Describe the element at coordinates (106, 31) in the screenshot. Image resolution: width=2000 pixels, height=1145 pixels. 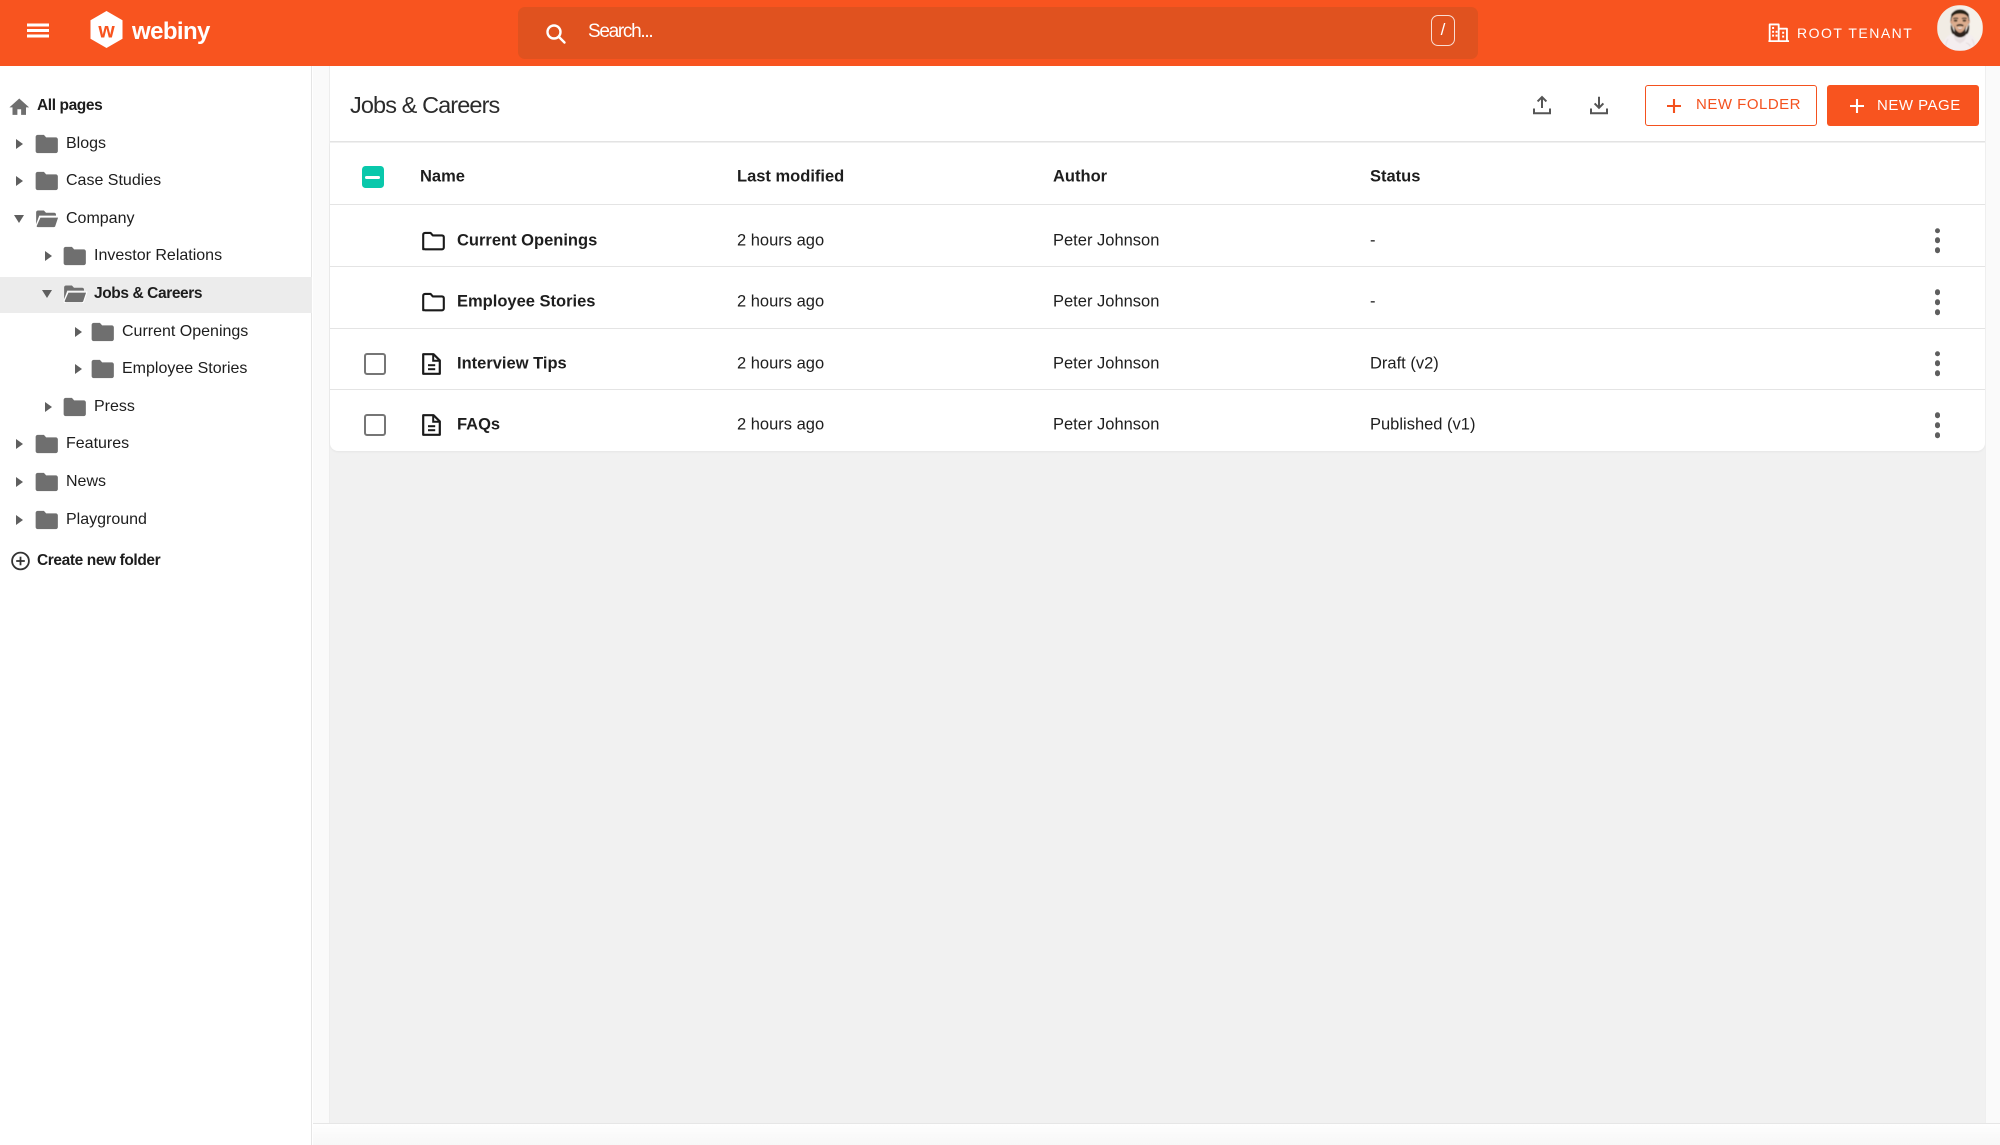
I see `svg-text: w` at that location.